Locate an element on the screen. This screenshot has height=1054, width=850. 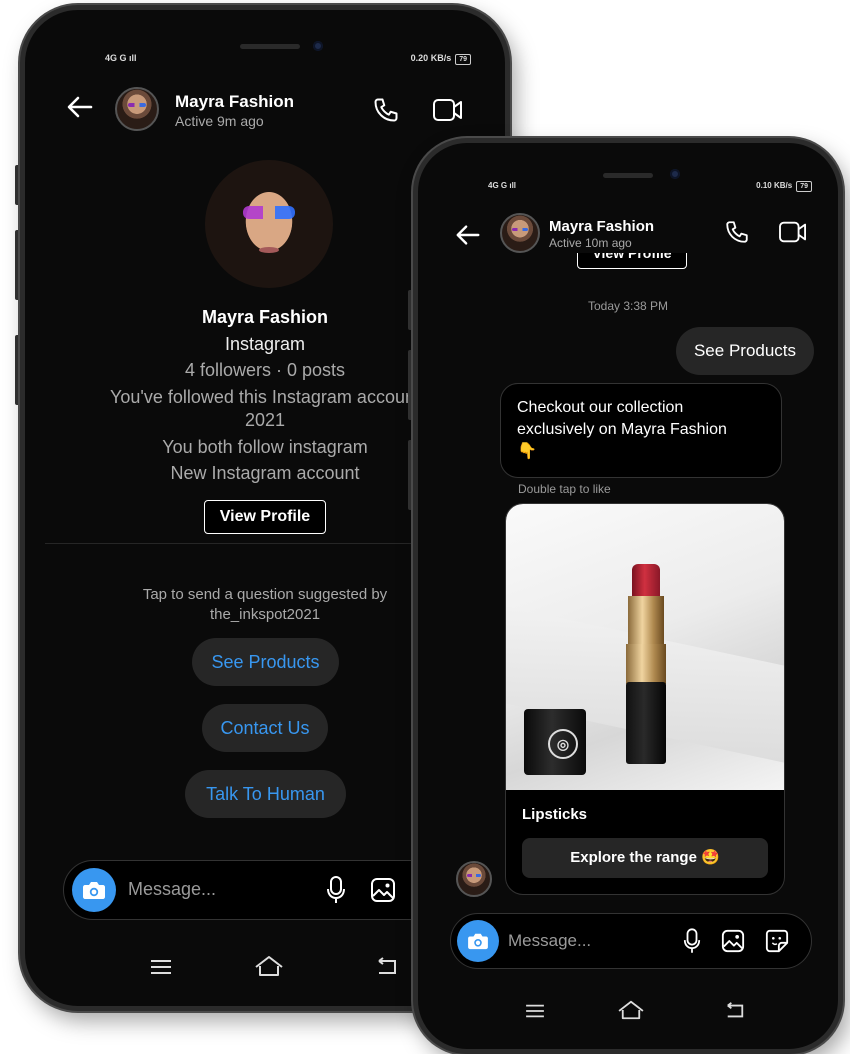
explore-range-button: Explore the range 🤩 is located at coordinates (645, 858).